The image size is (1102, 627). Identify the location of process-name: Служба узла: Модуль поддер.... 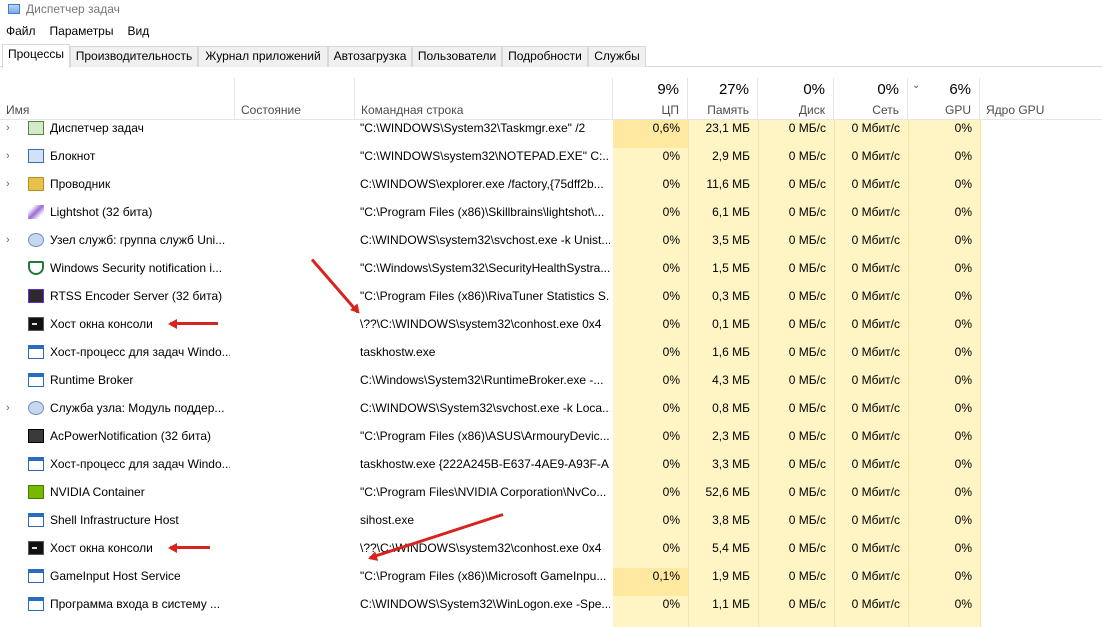
(137, 408).